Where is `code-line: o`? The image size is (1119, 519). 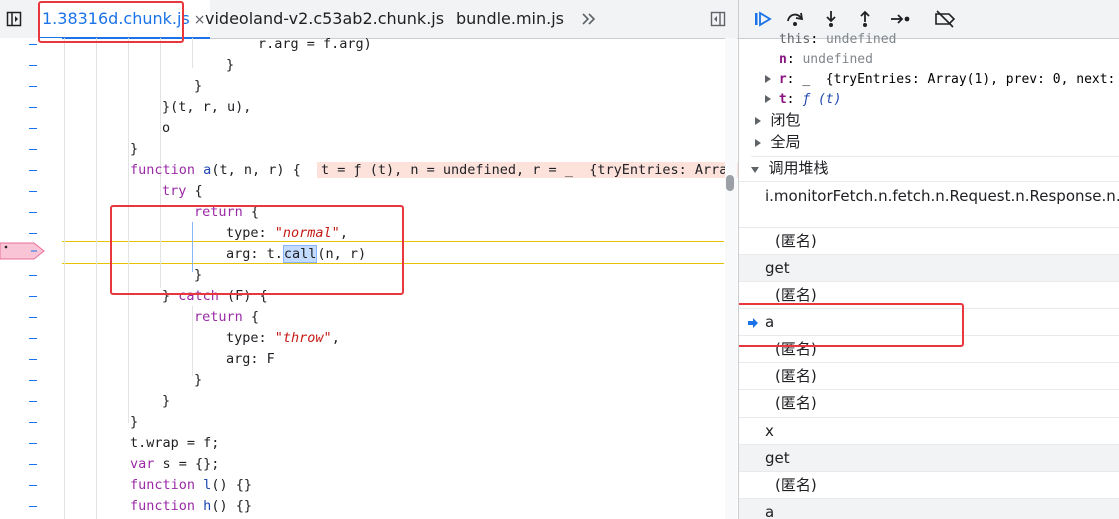 code-line: o is located at coordinates (166, 128).